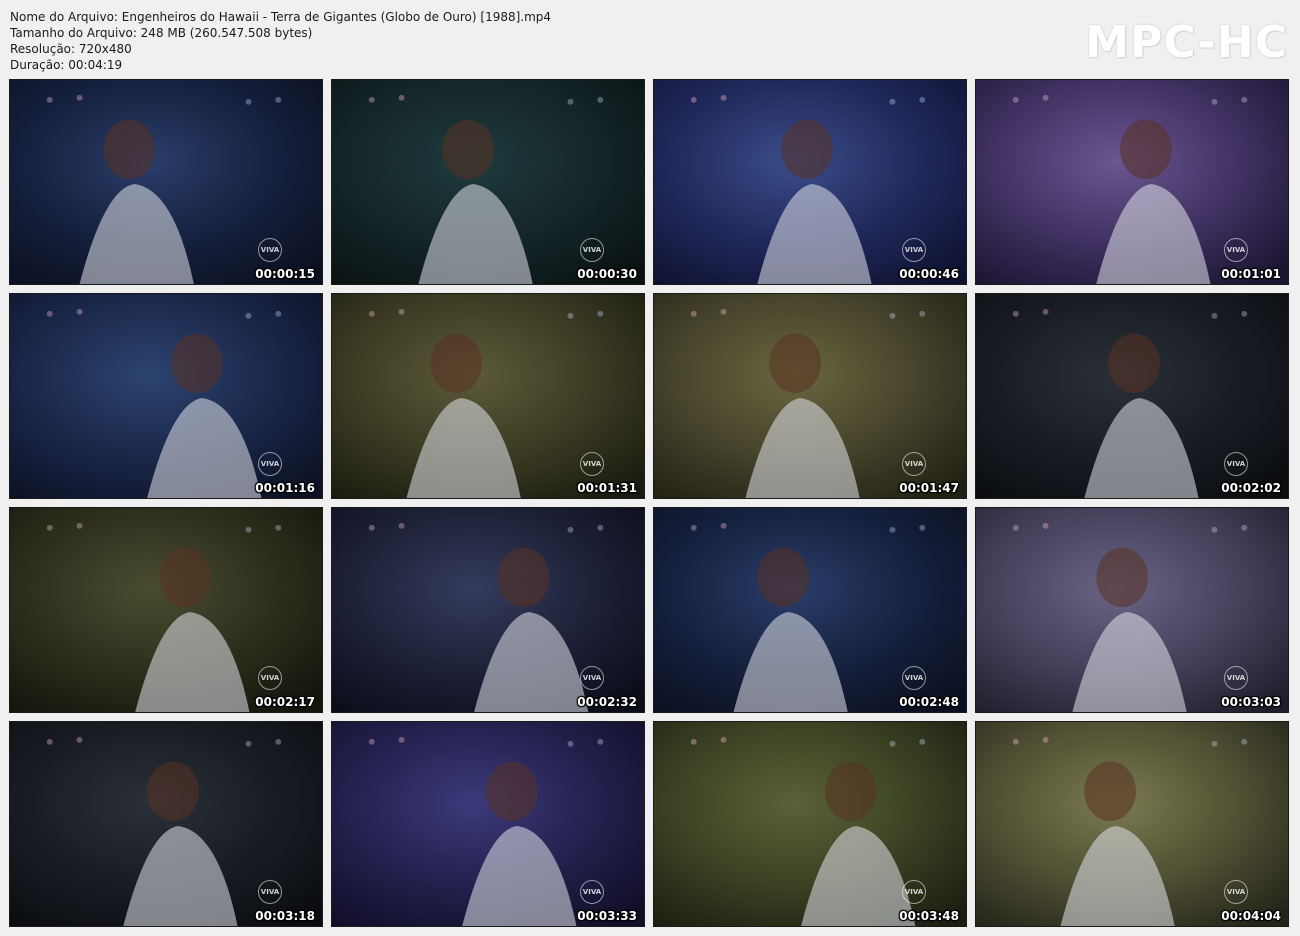  What do you see at coordinates (166, 396) in the screenshot?
I see `video-thumbnail: VIVA 00:01:16` at bounding box center [166, 396].